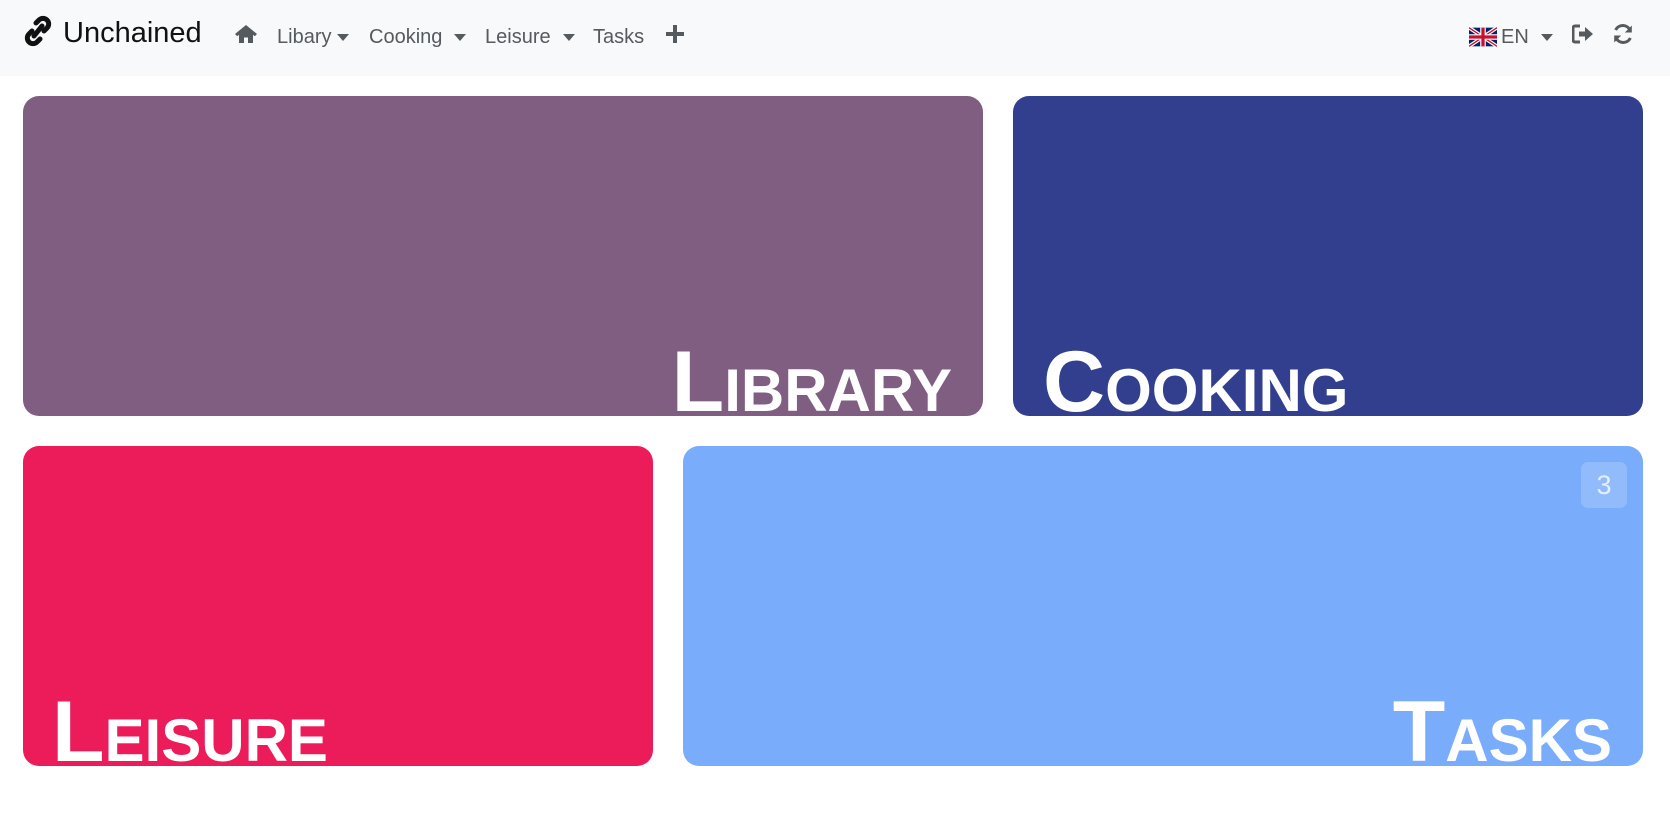 The width and height of the screenshot is (1670, 815). I want to click on home-icon, so click(246, 37).